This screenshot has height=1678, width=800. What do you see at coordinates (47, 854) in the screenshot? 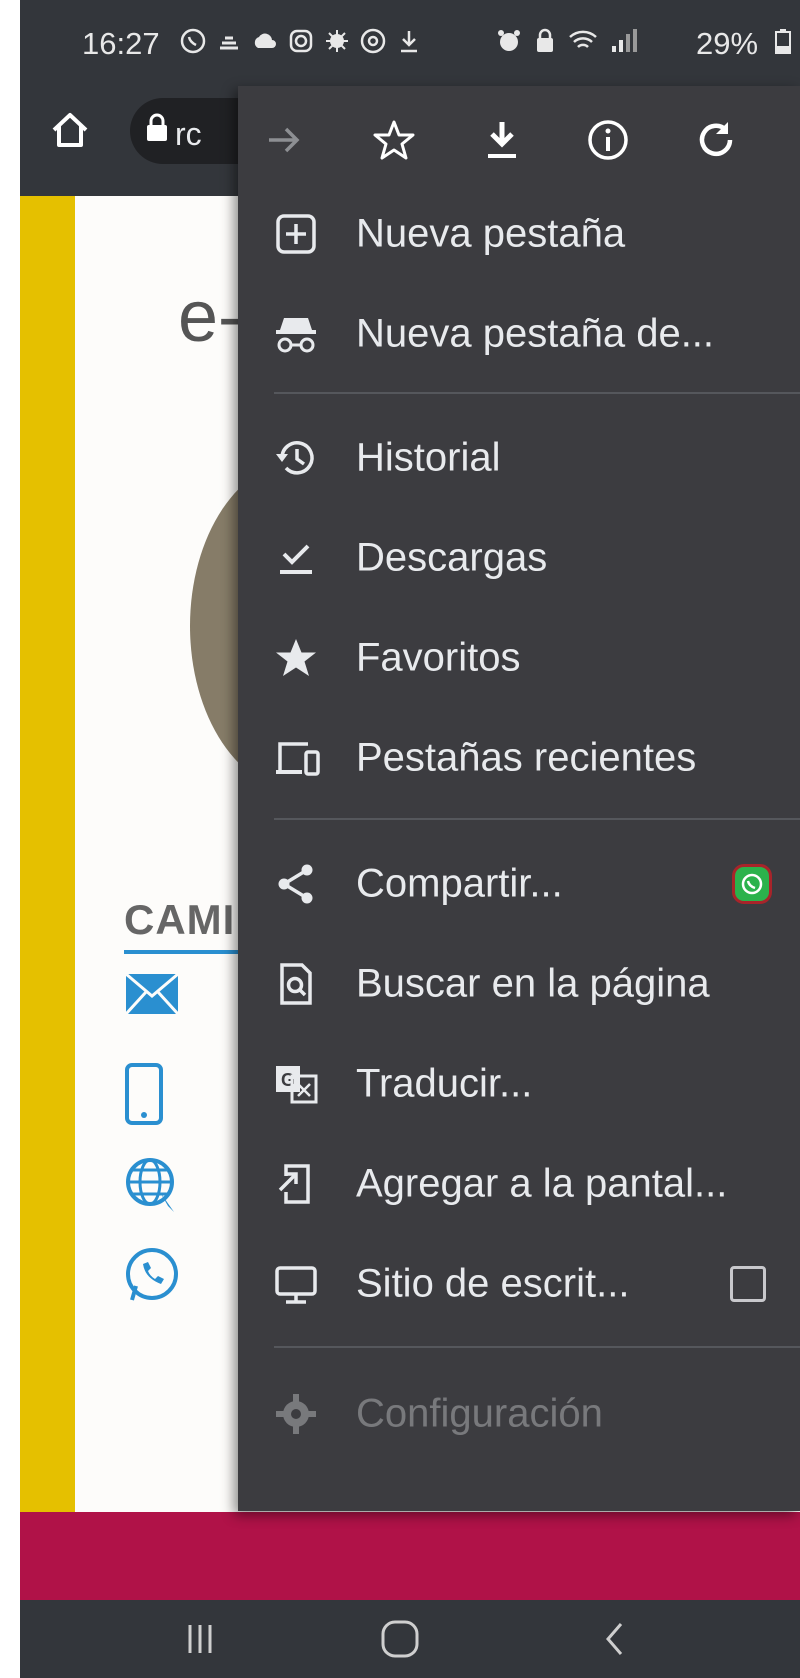
I see `yellow-side-stripe` at bounding box center [47, 854].